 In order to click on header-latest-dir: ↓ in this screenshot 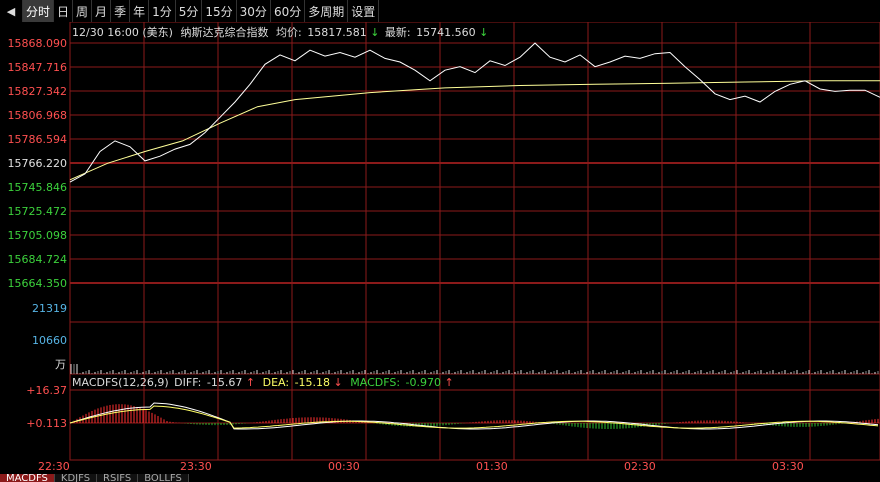, I will do `click(483, 32)`.